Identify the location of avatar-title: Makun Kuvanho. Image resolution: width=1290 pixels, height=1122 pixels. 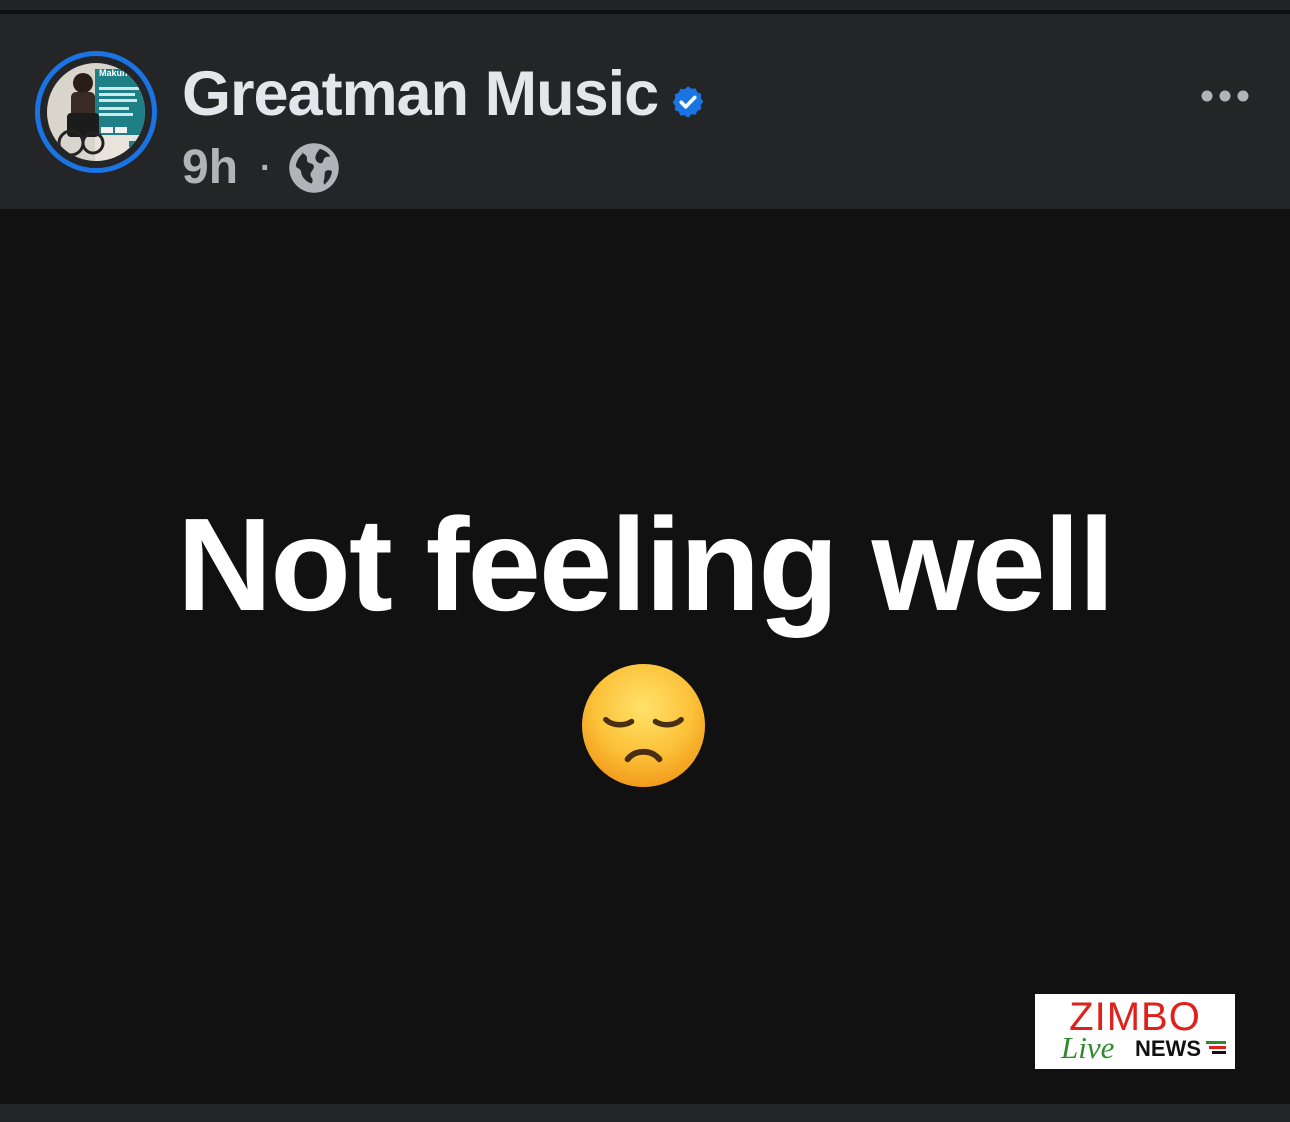
(122, 73).